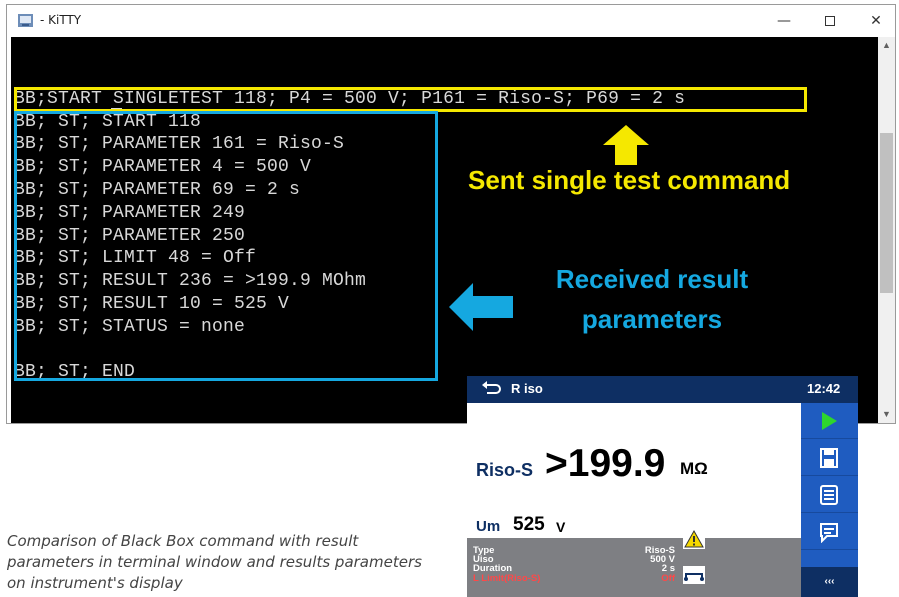  I want to click on memory-button, so click(829, 495).